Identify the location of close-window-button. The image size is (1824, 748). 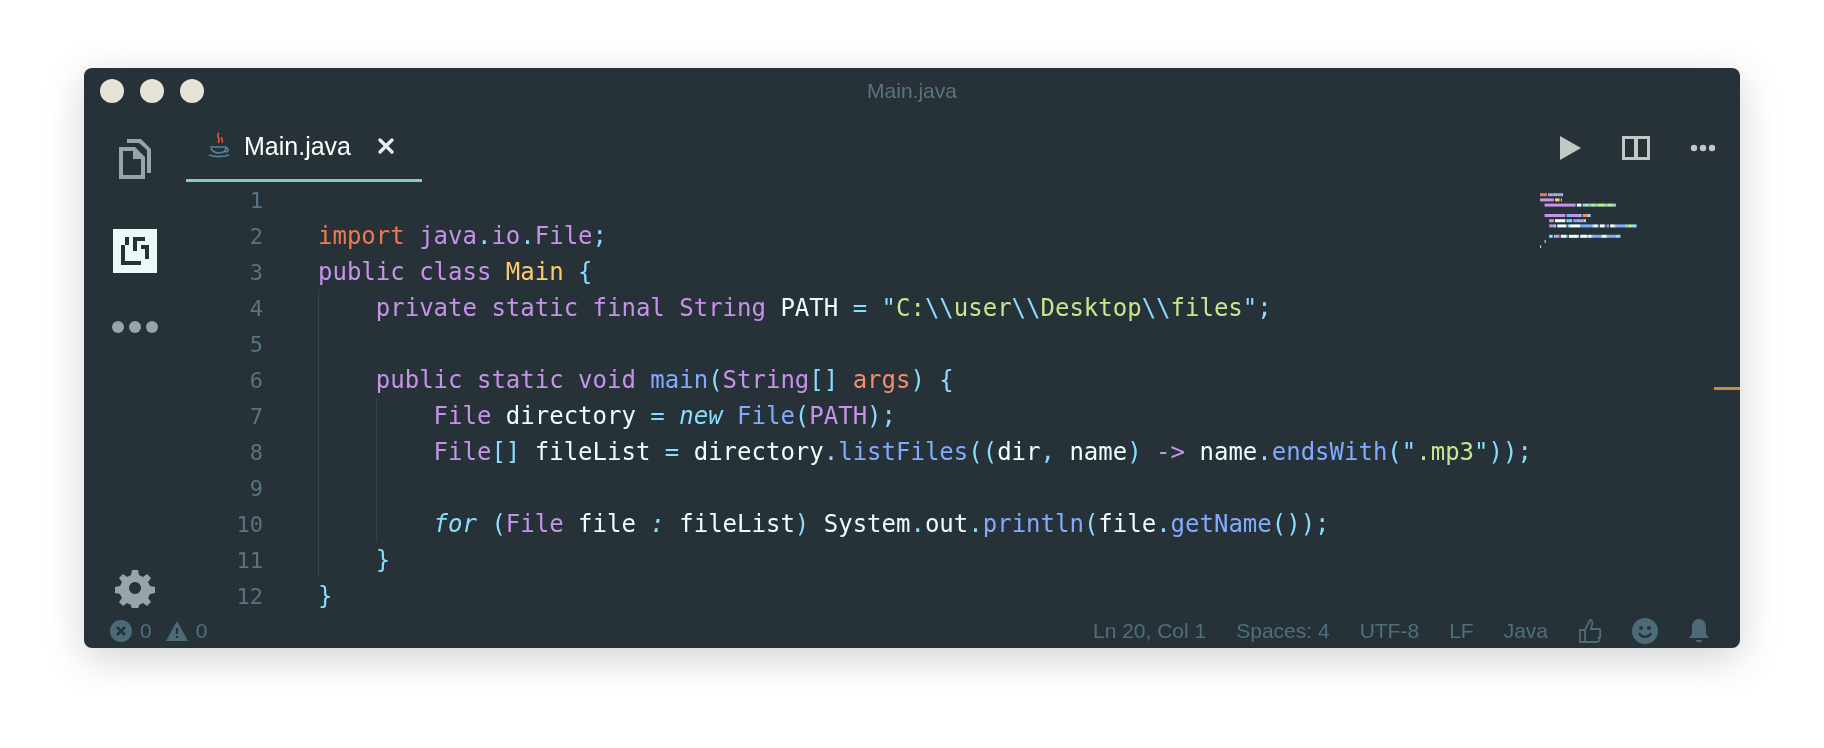
(112, 90).